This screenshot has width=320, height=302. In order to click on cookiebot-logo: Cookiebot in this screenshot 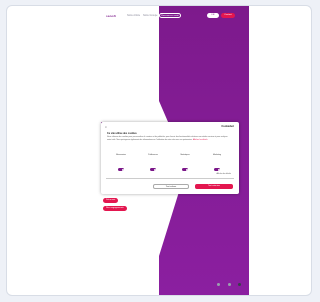, I will do `click(227, 126)`.